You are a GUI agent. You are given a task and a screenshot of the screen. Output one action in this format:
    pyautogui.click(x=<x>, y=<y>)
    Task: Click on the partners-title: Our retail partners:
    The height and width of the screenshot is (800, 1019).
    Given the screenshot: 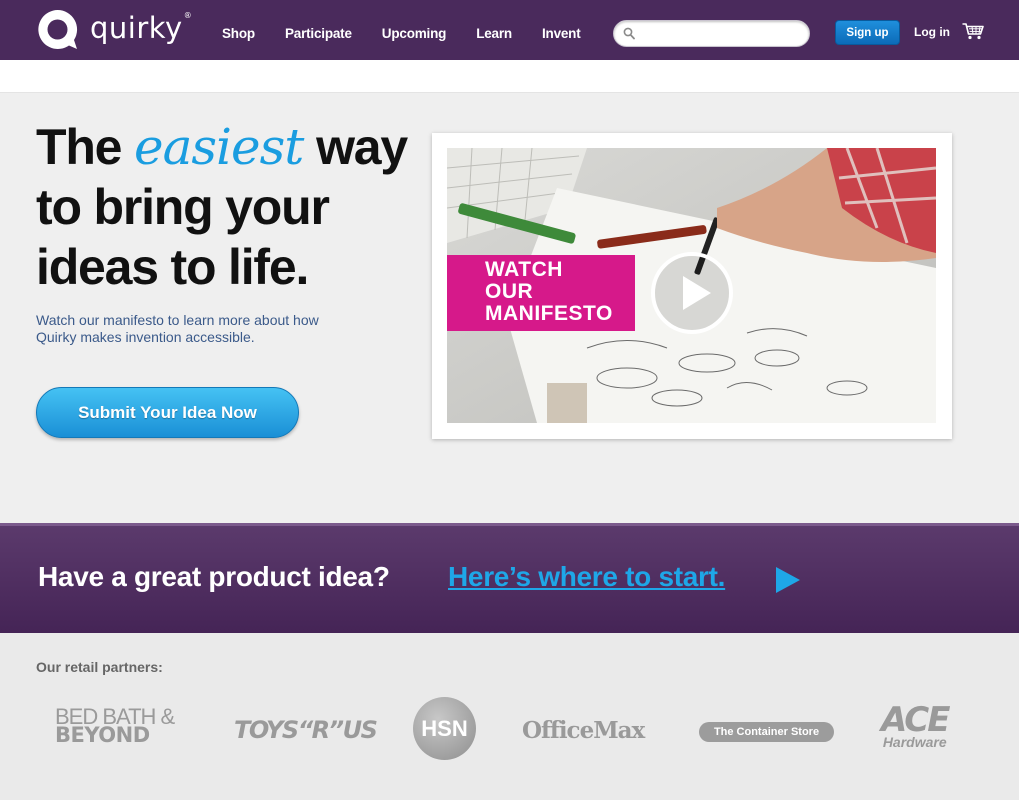 What is the action you would take?
    pyautogui.click(x=99, y=667)
    